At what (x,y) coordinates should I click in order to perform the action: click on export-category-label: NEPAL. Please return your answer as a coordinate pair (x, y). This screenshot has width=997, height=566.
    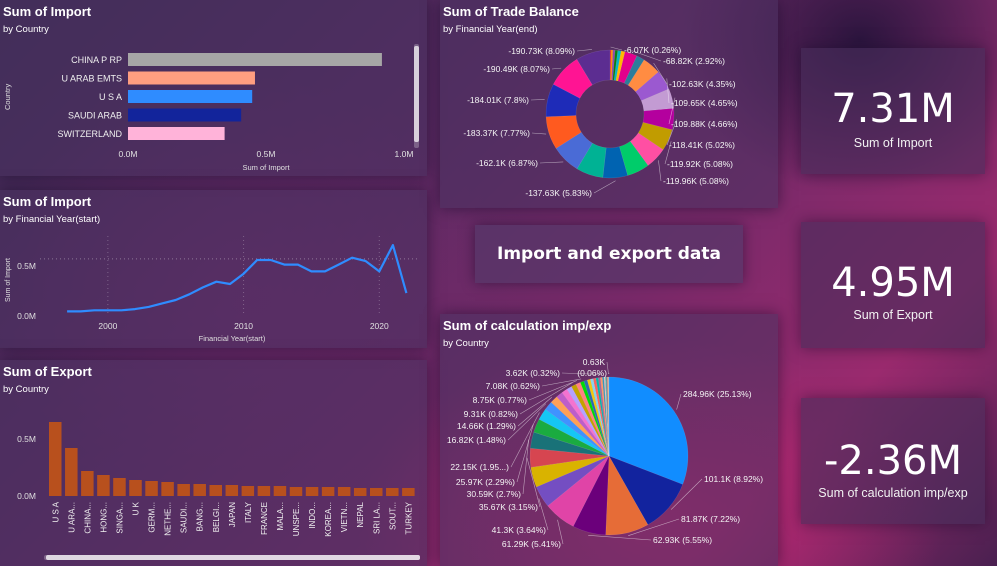
    Looking at the image, I should click on (360, 514).